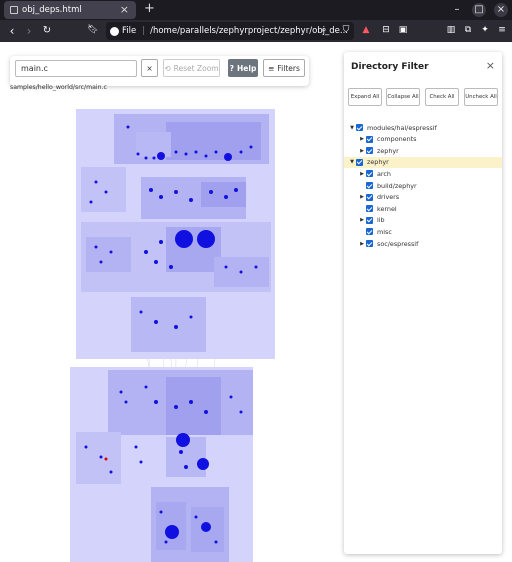 Image resolution: width=512 pixels, height=562 pixels. What do you see at coordinates (256, 10) in the screenshot?
I see `tab-strip: obj_deps.html × + – □ ×` at bounding box center [256, 10].